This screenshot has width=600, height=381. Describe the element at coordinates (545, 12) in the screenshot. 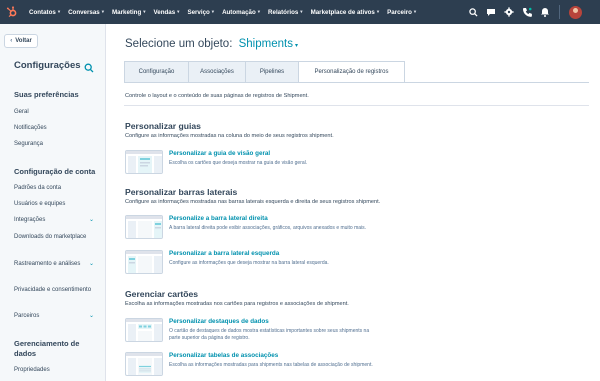

I see `notifications-icon` at that location.